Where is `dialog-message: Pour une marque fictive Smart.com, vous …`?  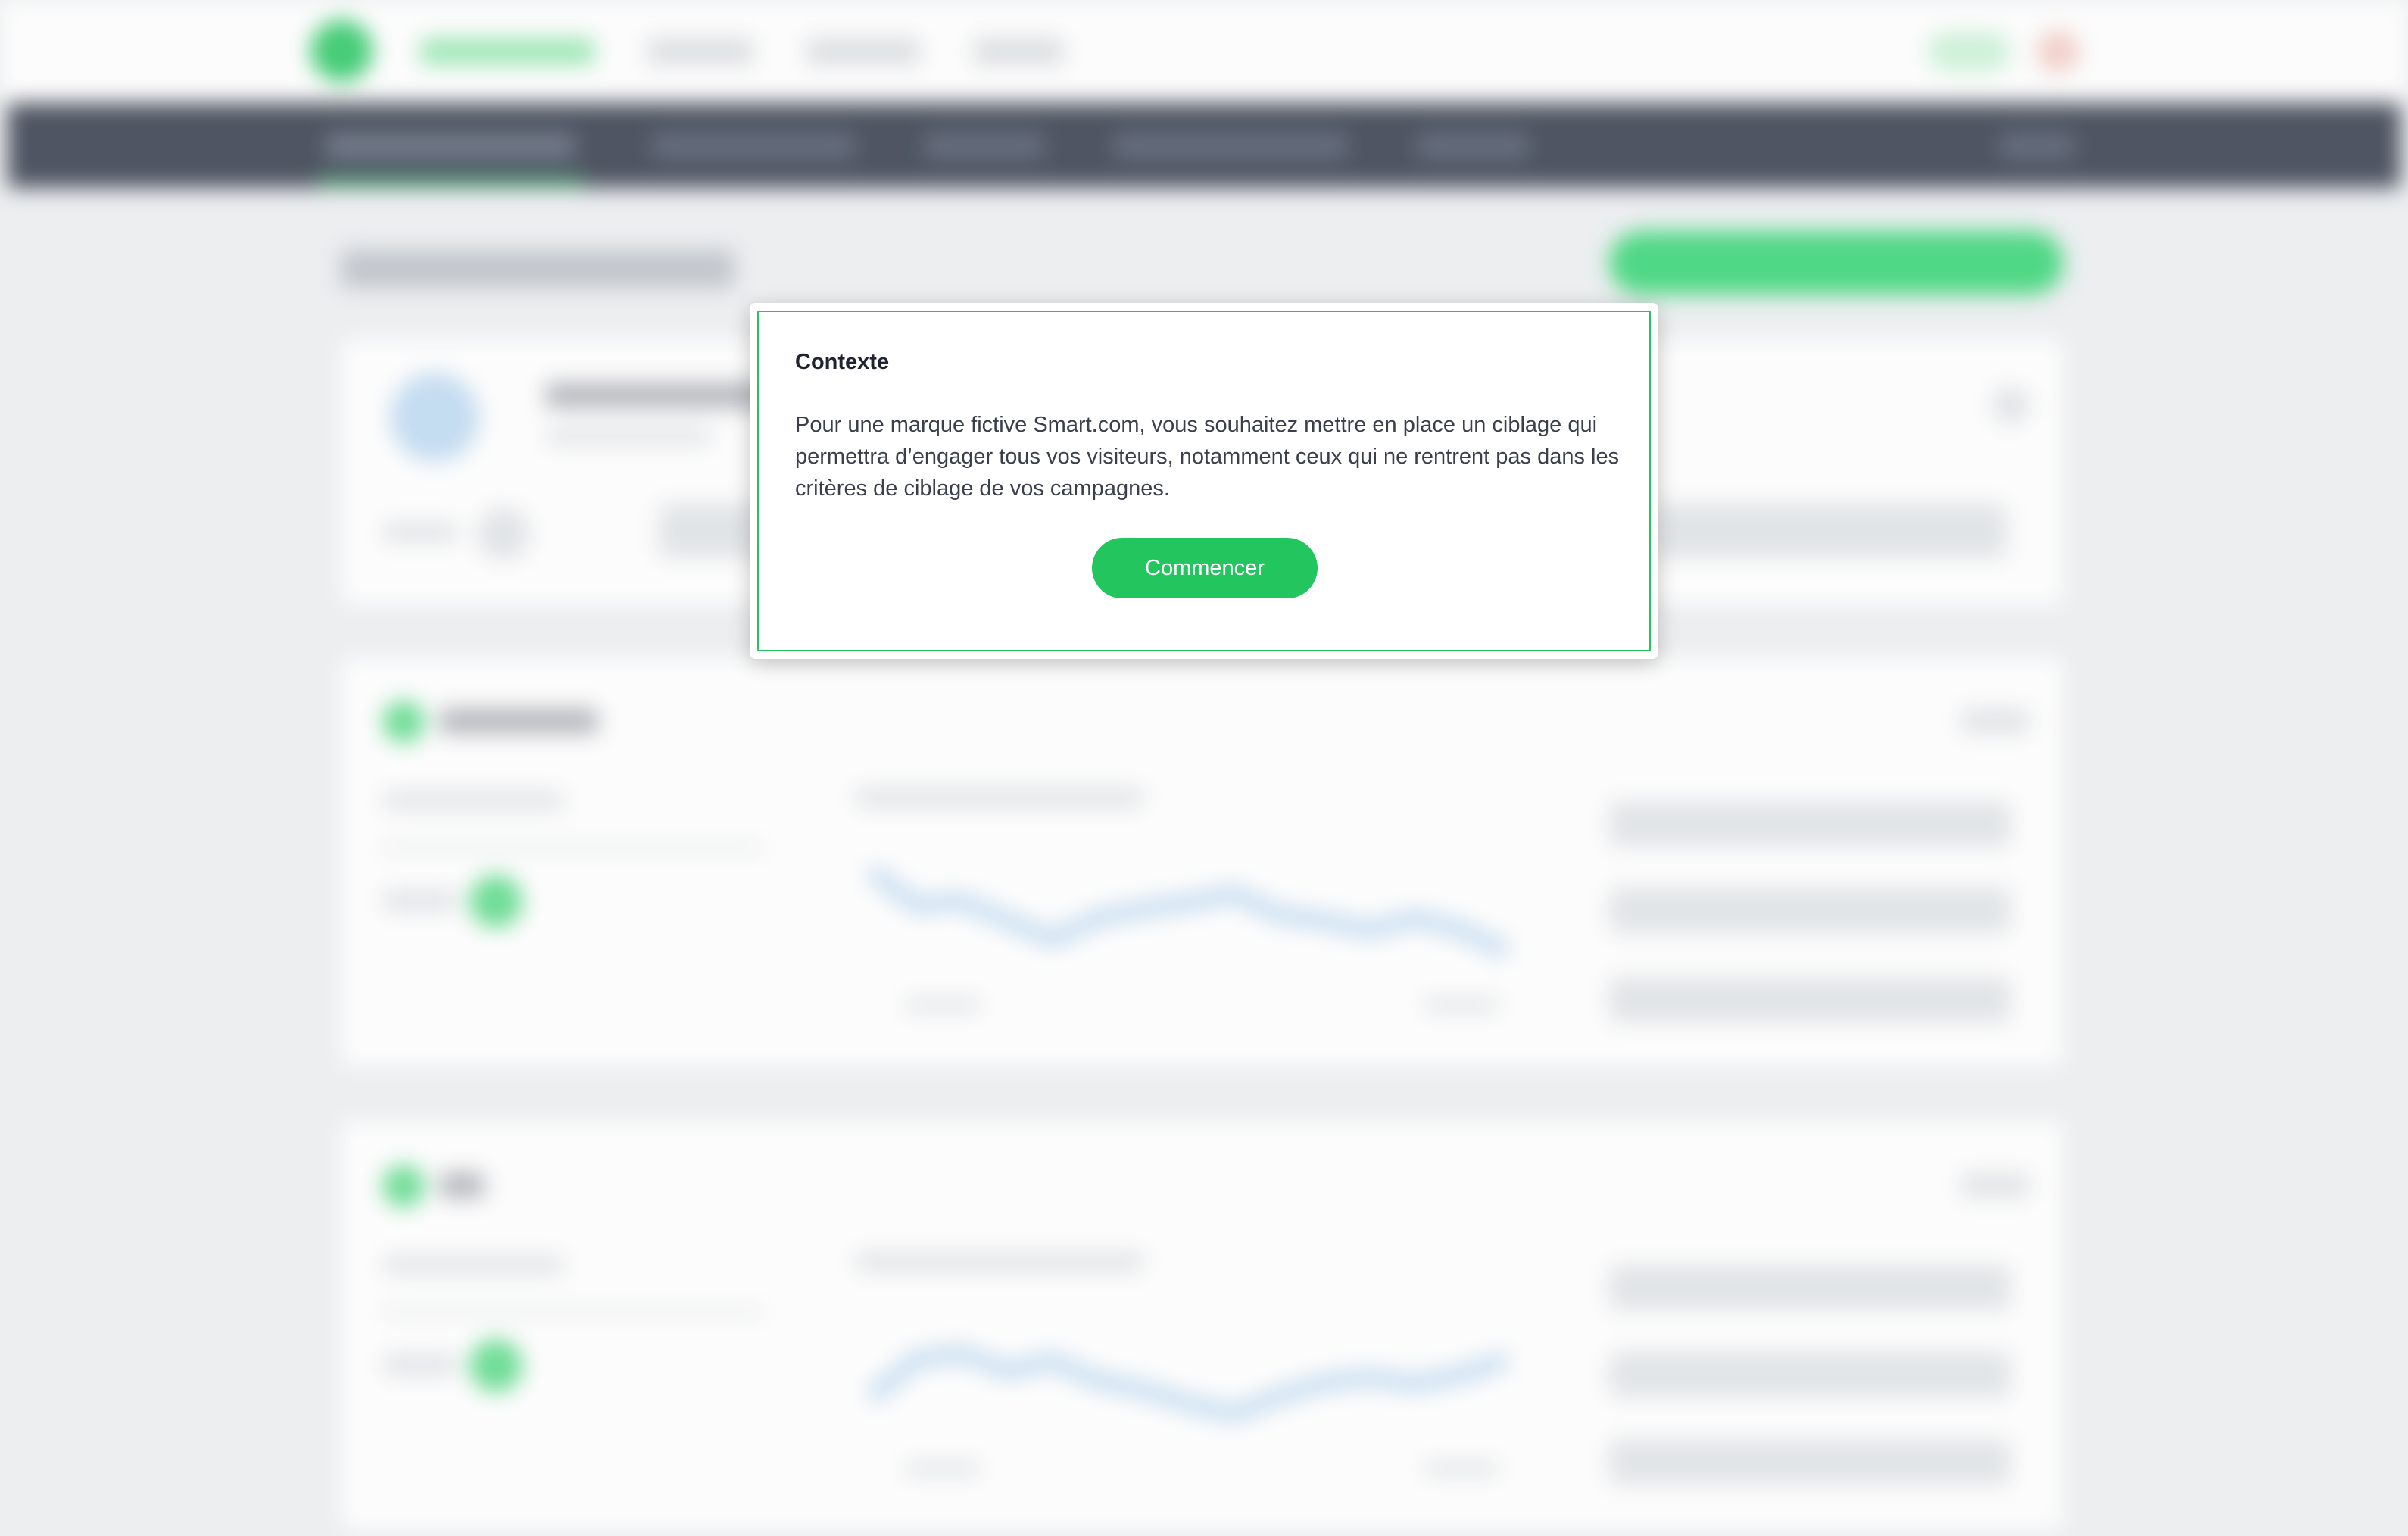
dialog-message: Pour une marque fictive Smart.com, vous … is located at coordinates (1207, 457).